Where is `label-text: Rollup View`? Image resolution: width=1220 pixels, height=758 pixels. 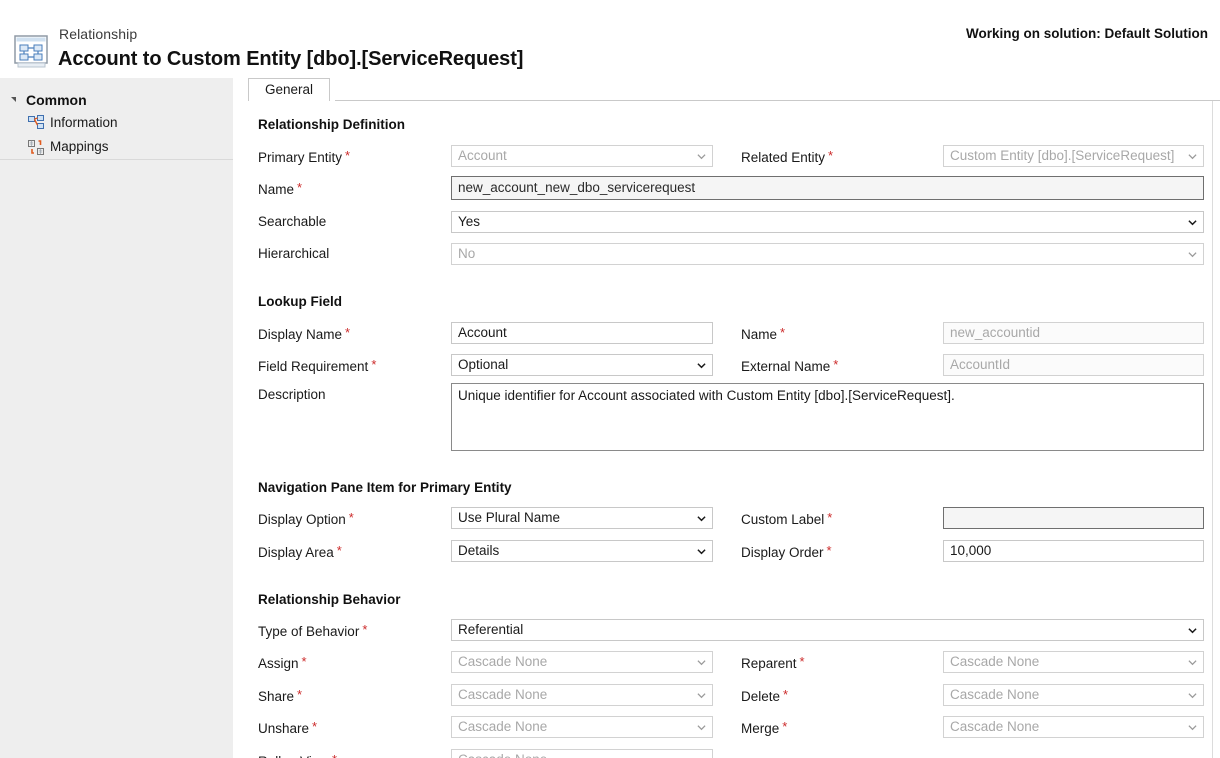 label-text: Rollup View is located at coordinates (293, 756).